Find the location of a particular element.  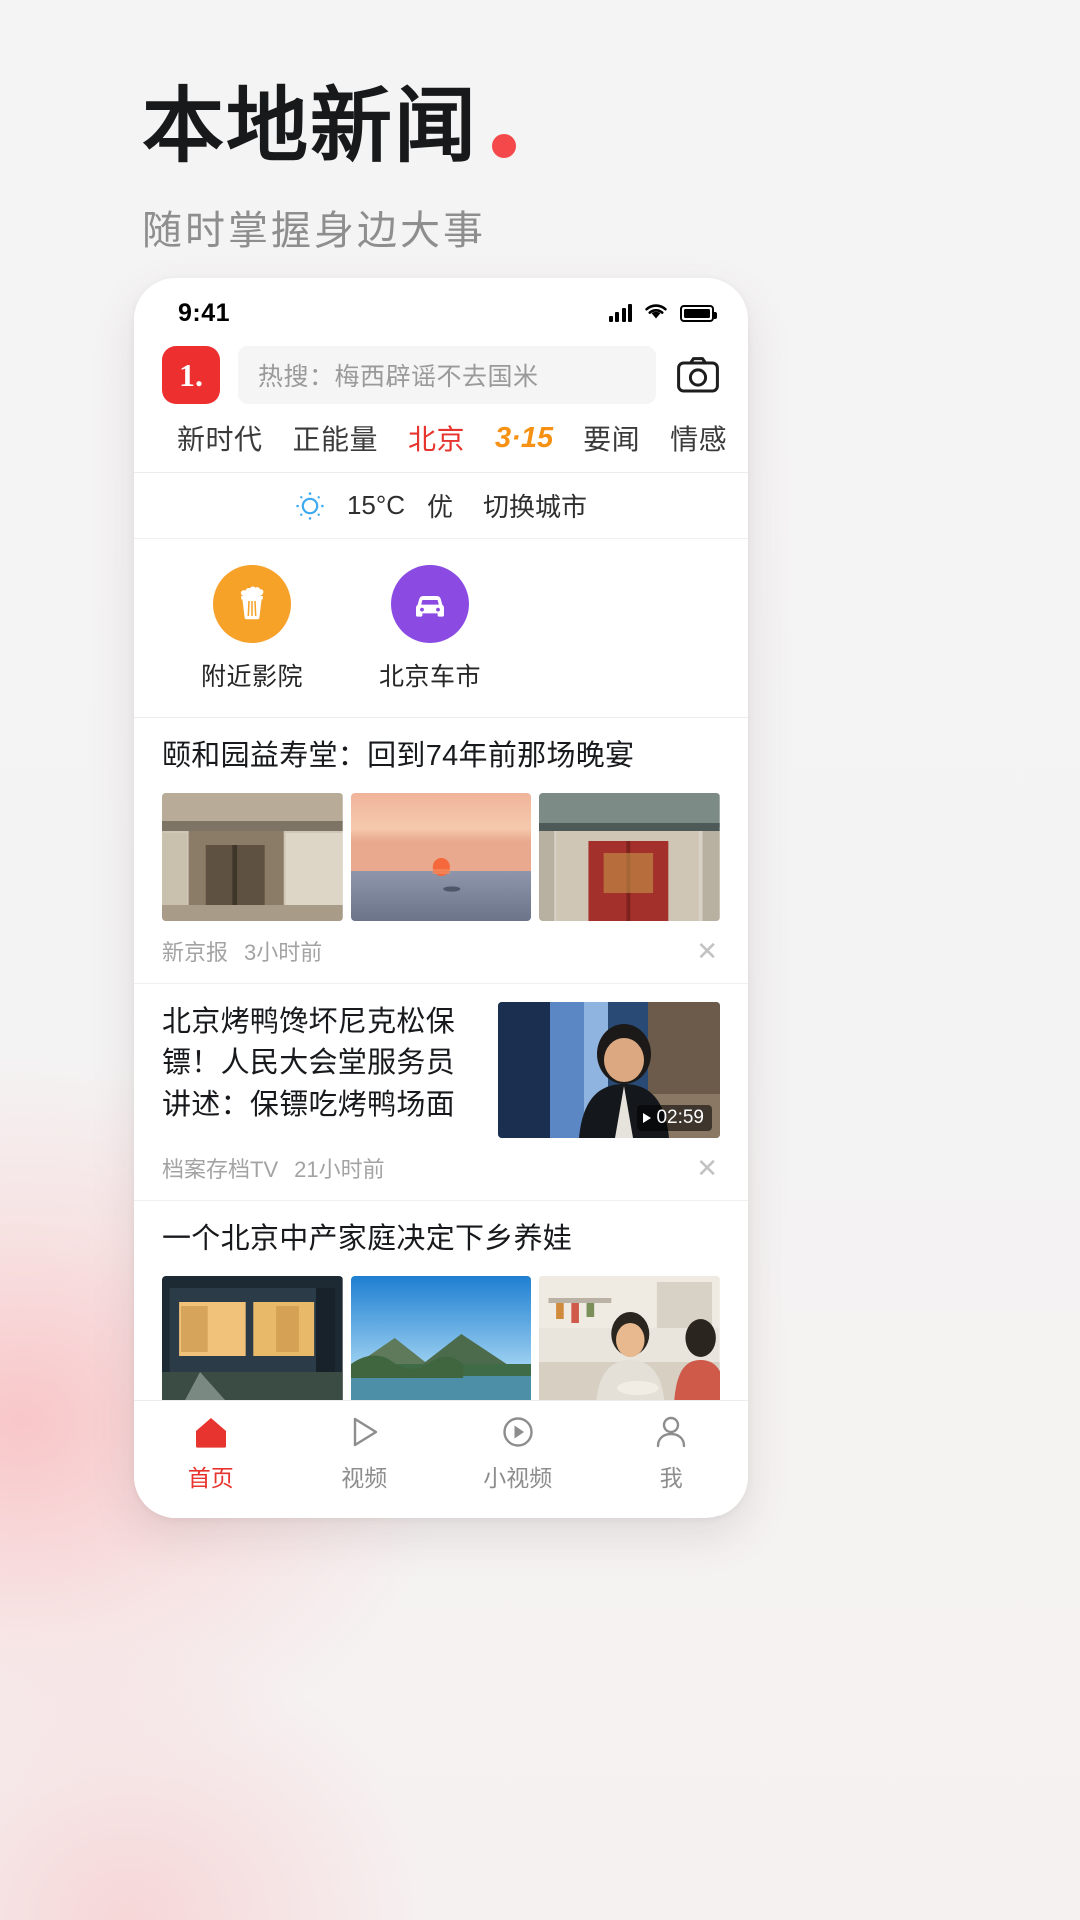

shortcut-nearby-cinema: 附近影院 is located at coordinates (252, 629).